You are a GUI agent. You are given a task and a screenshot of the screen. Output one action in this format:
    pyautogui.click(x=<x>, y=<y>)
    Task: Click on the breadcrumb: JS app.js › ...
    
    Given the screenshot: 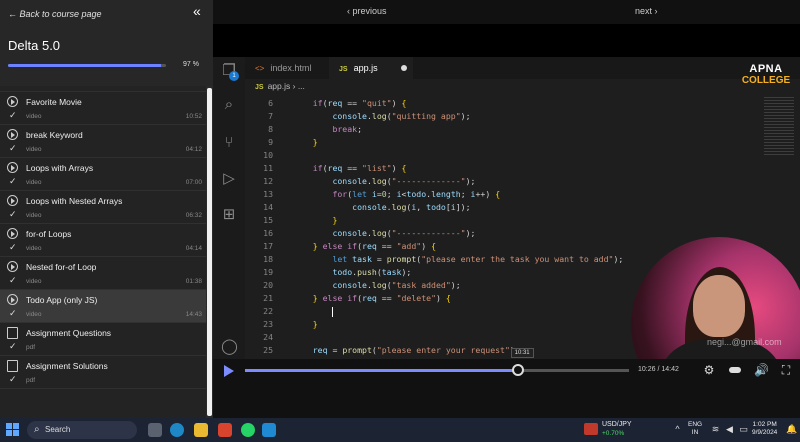 What is the action you would take?
    pyautogui.click(x=280, y=86)
    